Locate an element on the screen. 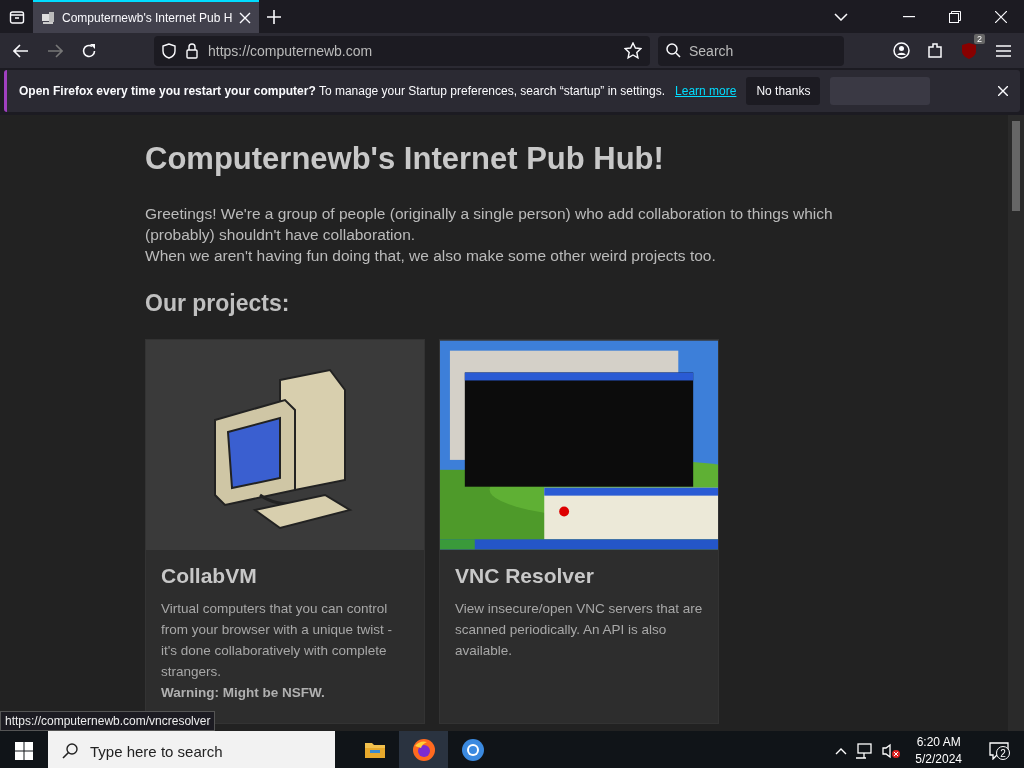 The height and width of the screenshot is (768, 1024). scrollbar is located at coordinates (1016, 423).